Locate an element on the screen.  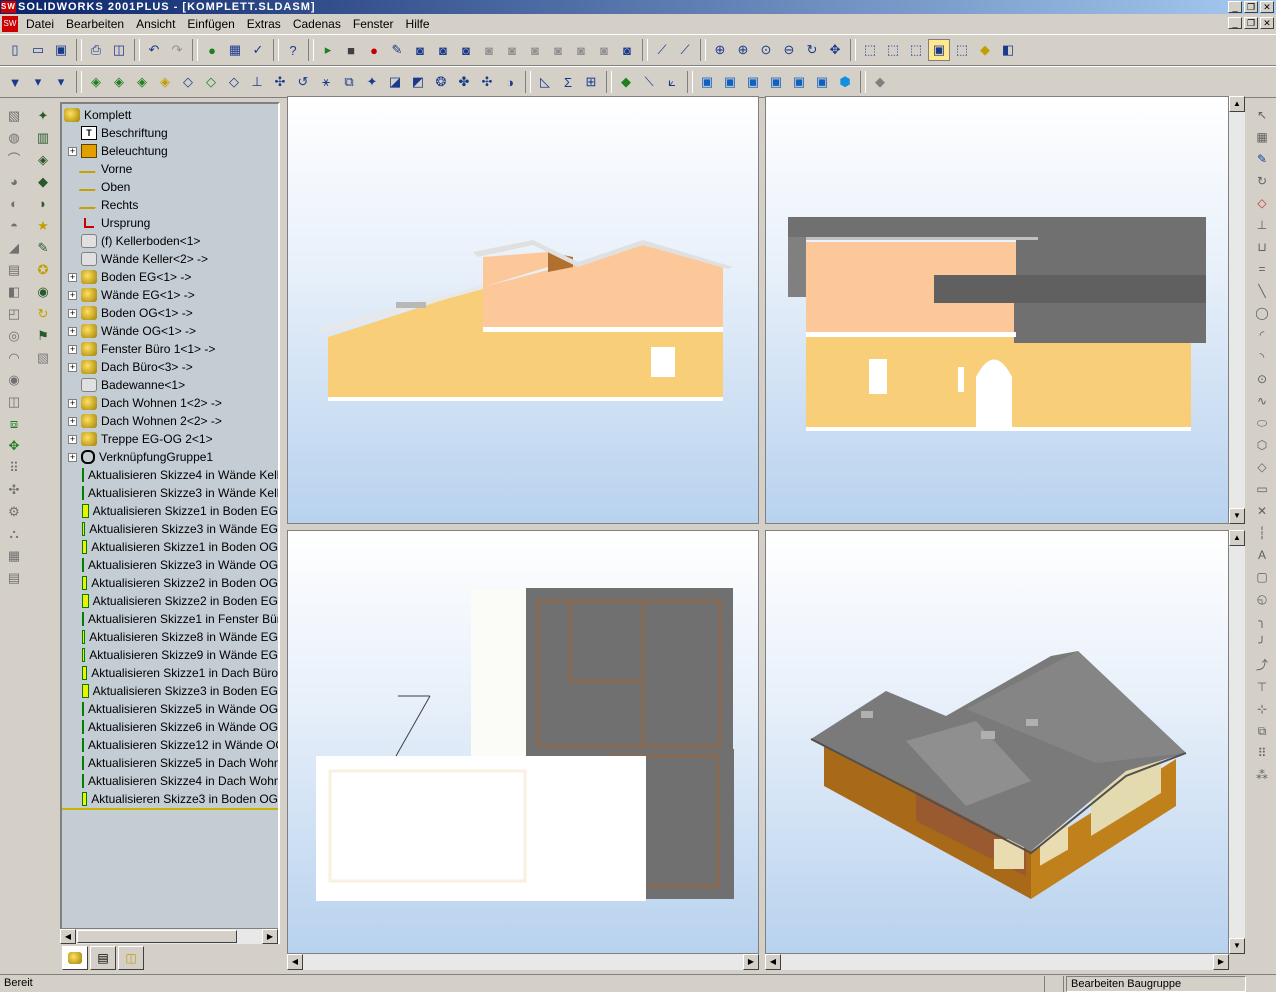
rebuild-icon: ● is located at coordinates (212, 50).